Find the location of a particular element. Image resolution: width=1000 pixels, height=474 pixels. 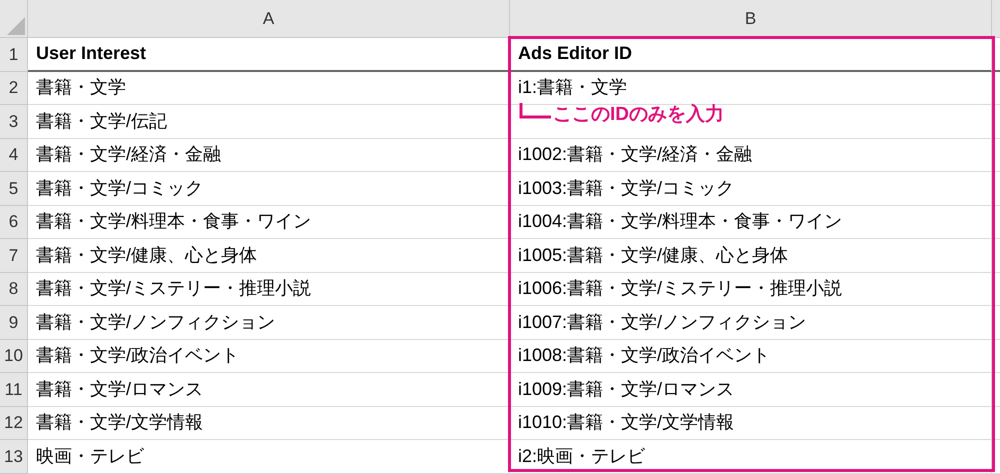

row-header: 5 is located at coordinates (14, 189).